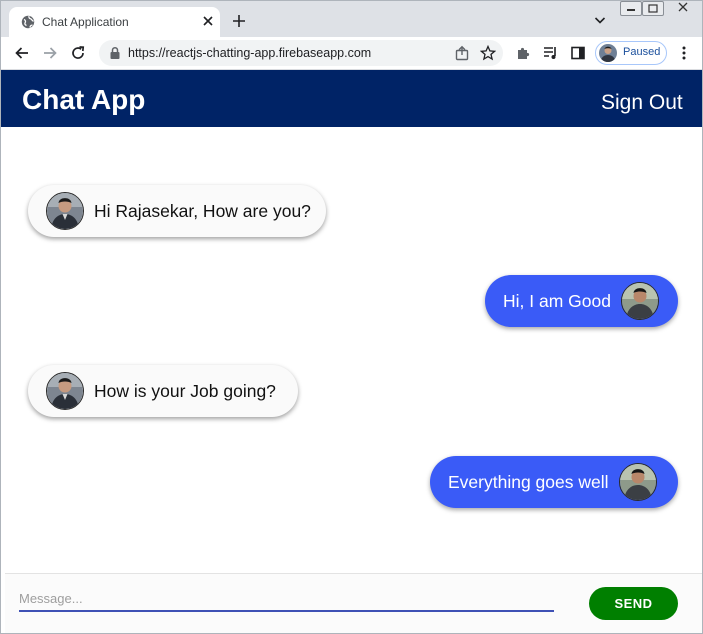 This screenshot has height=634, width=703. Describe the element at coordinates (84, 99) in the screenshot. I see `app-title: Chat App` at that location.